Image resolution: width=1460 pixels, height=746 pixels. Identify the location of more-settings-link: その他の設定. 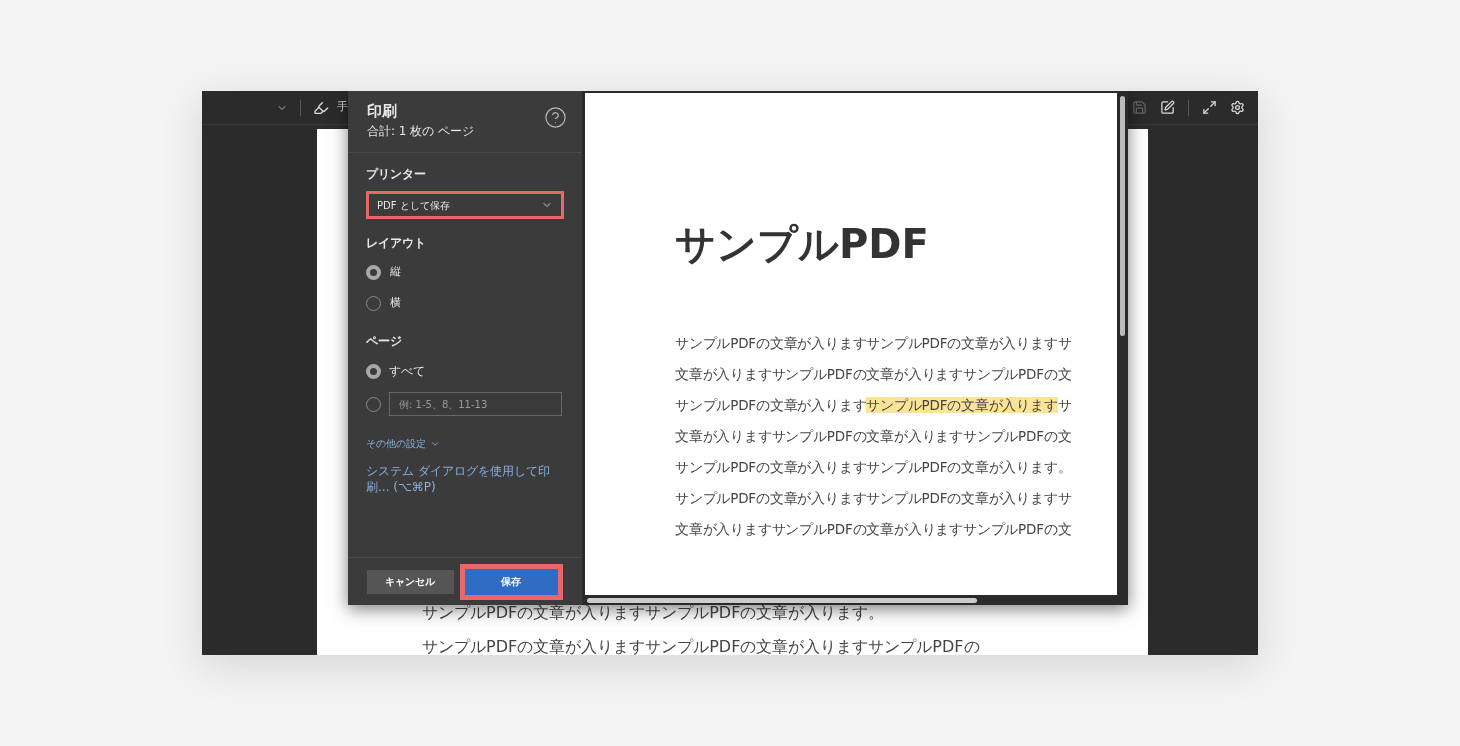
(396, 443).